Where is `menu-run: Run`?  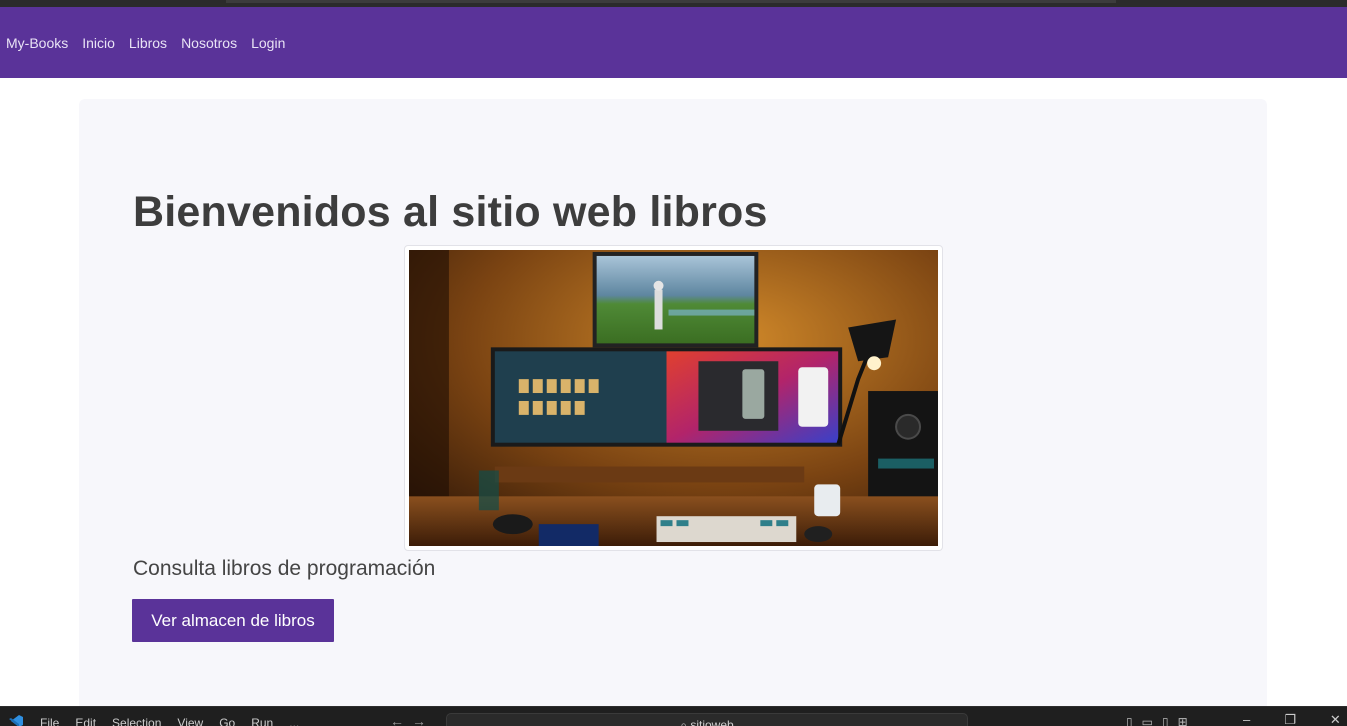
menu-run: Run is located at coordinates (262, 721).